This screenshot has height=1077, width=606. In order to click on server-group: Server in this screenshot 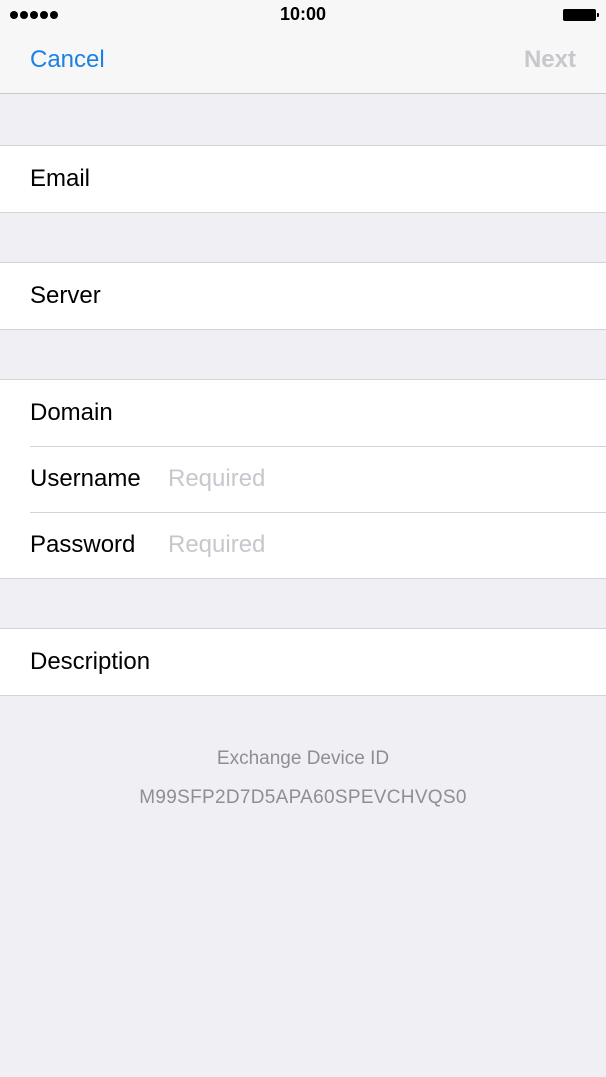, I will do `click(303, 296)`.